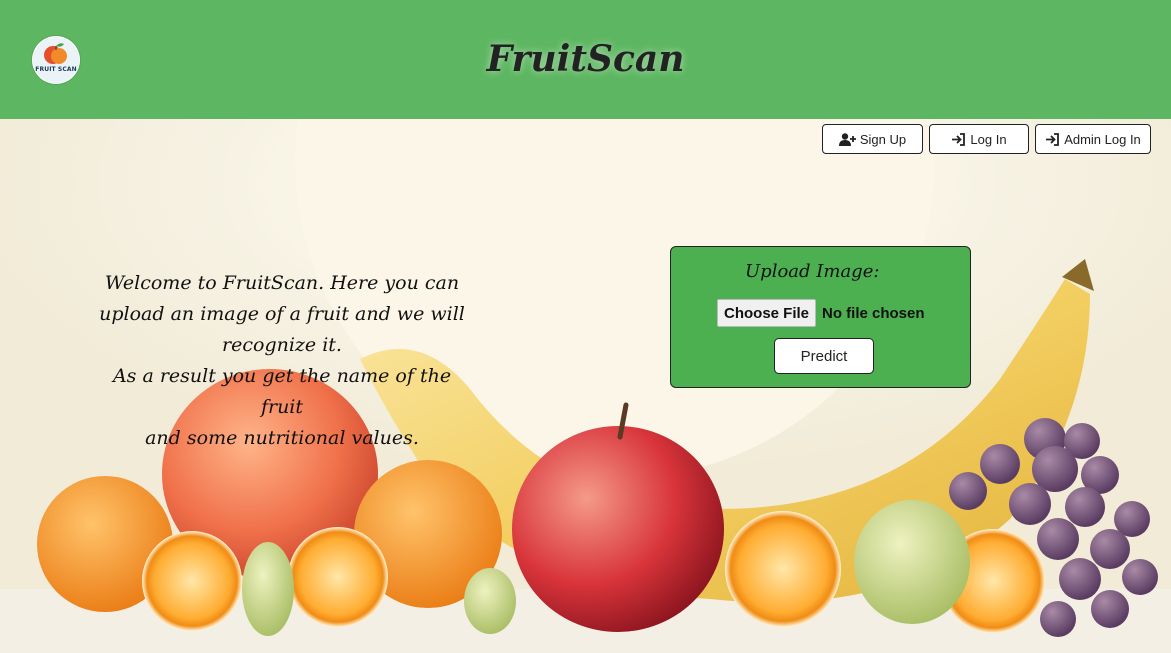 The width and height of the screenshot is (1171, 653). What do you see at coordinates (282, 283) in the screenshot?
I see `welcome-line: Welcome to FruitScan. Here you can` at bounding box center [282, 283].